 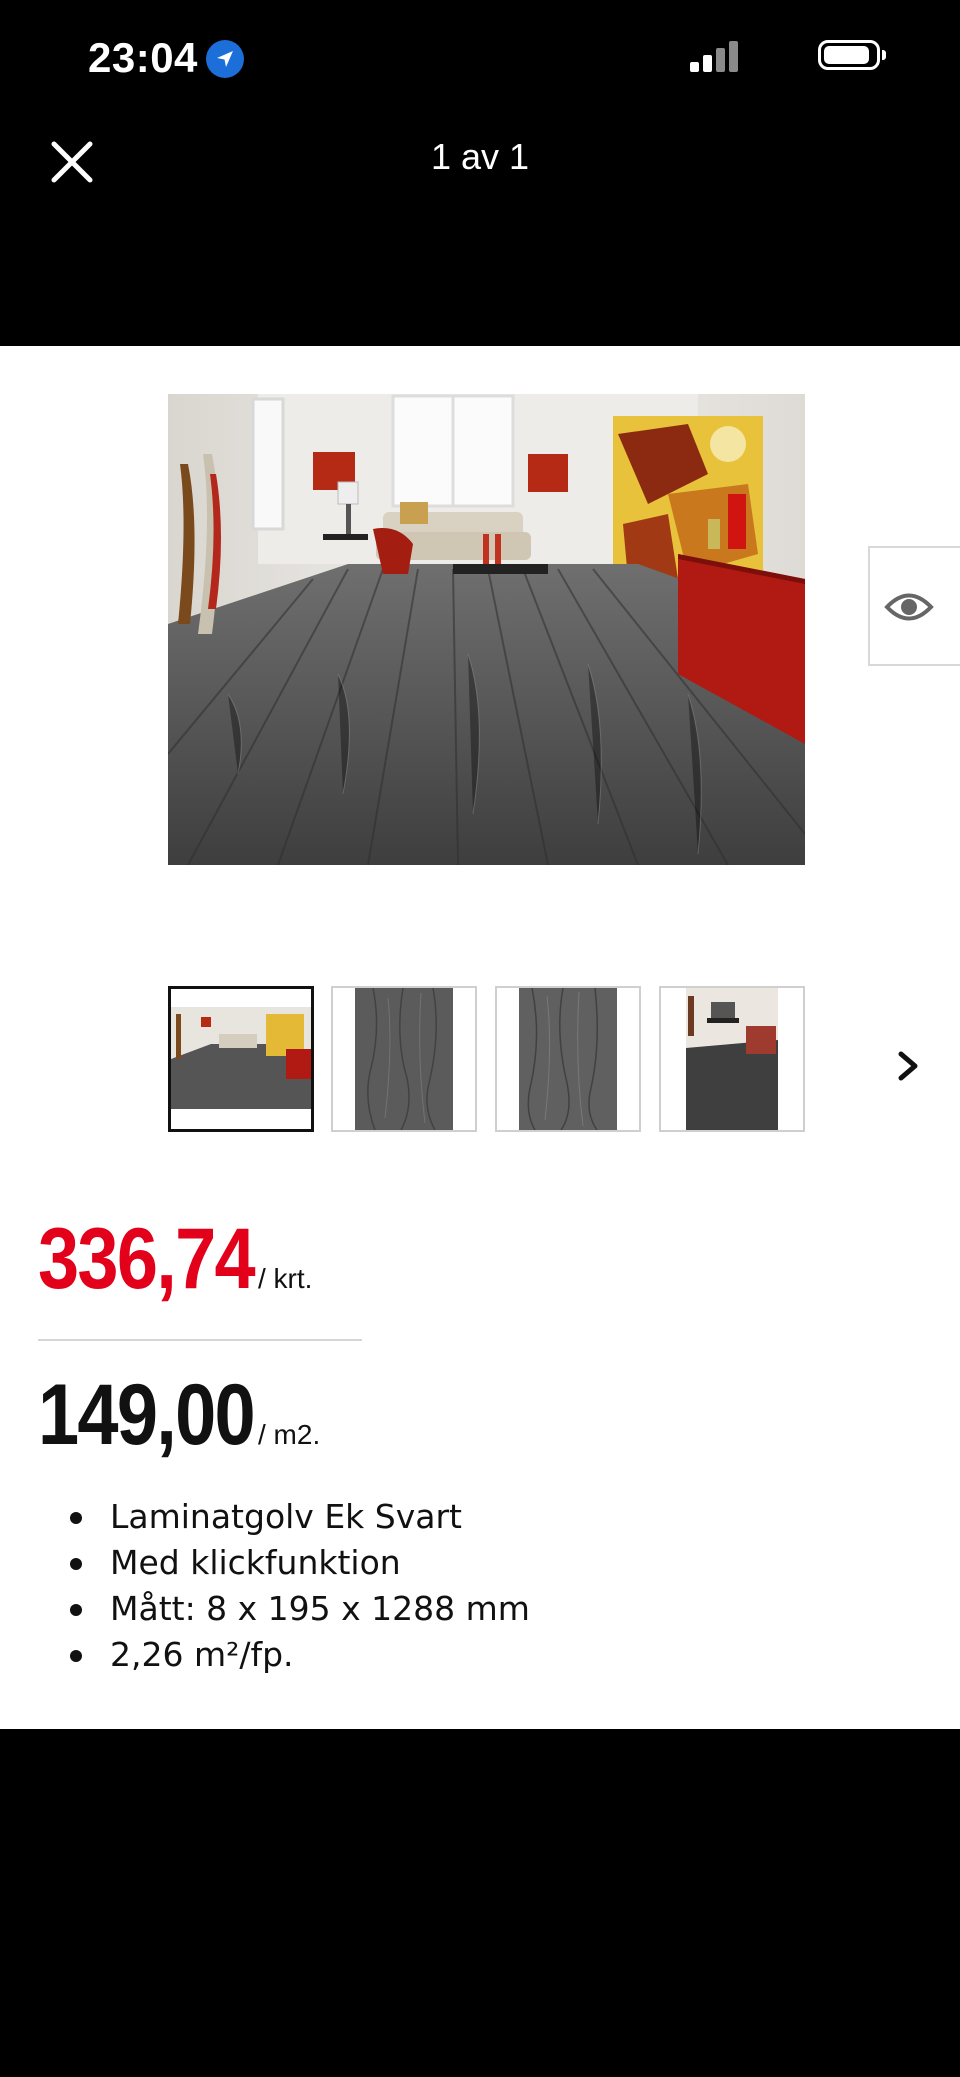 I want to click on price-per-m2: 149,00 / m2., so click(x=179, y=1415).